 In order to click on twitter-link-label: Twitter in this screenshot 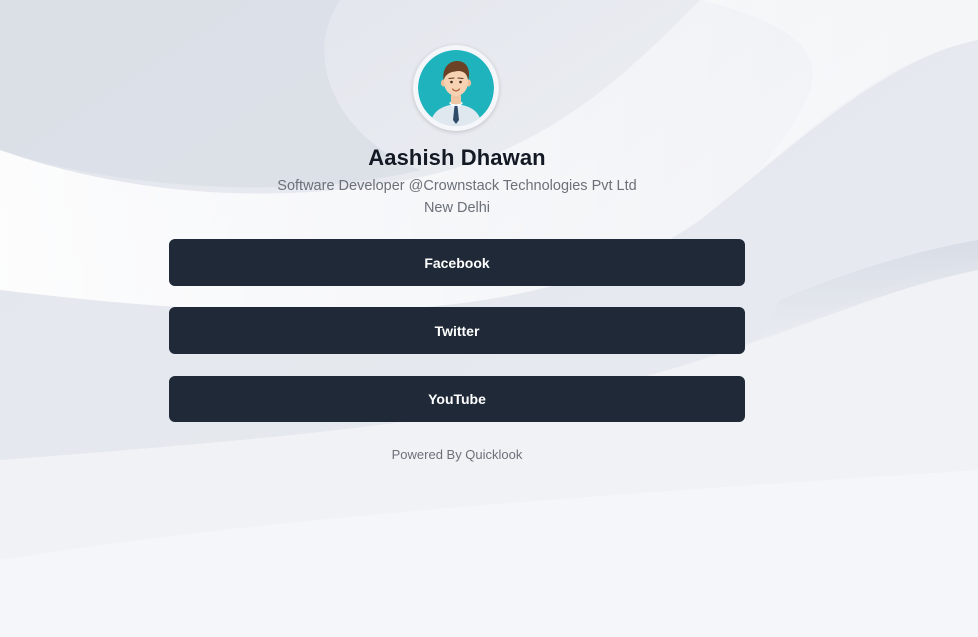, I will do `click(457, 330)`.